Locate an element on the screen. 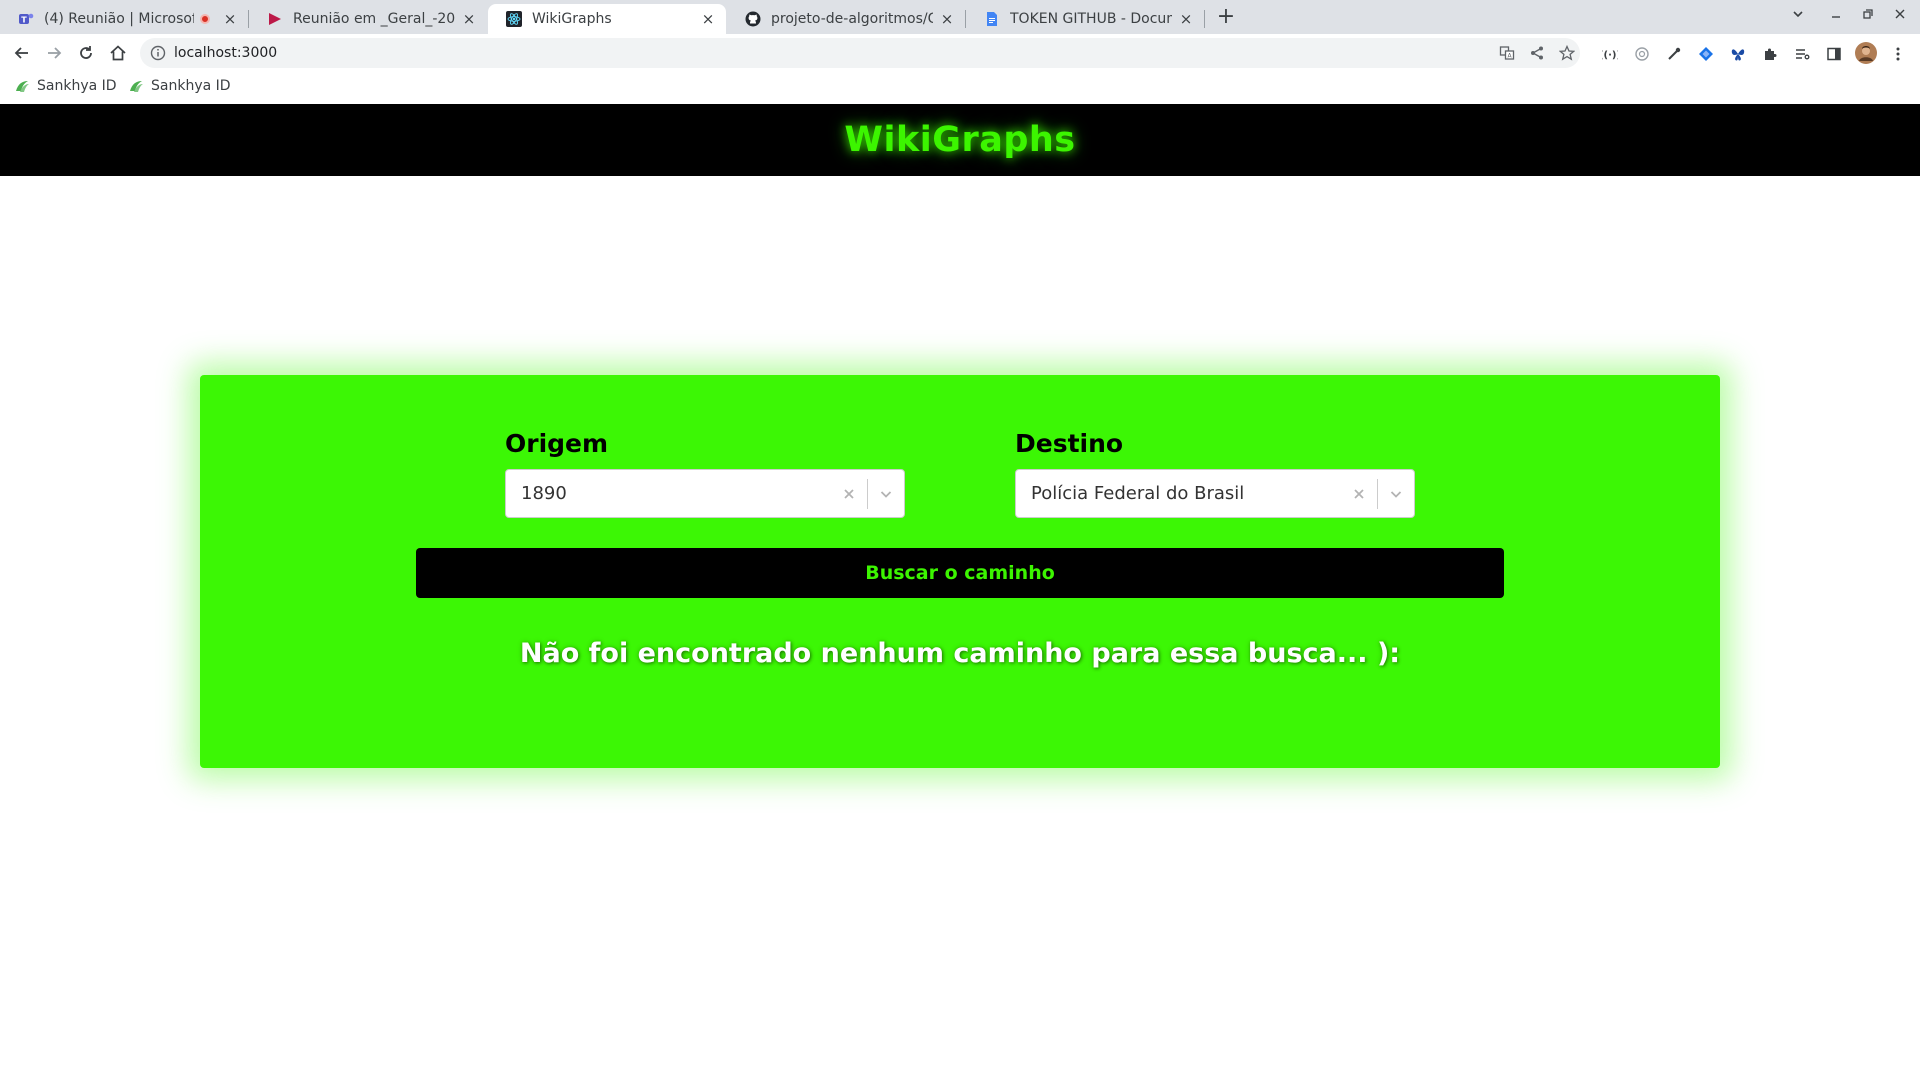 Image resolution: width=1920 pixels, height=1080 pixels. extension-diamond-icon is located at coordinates (1706, 54).